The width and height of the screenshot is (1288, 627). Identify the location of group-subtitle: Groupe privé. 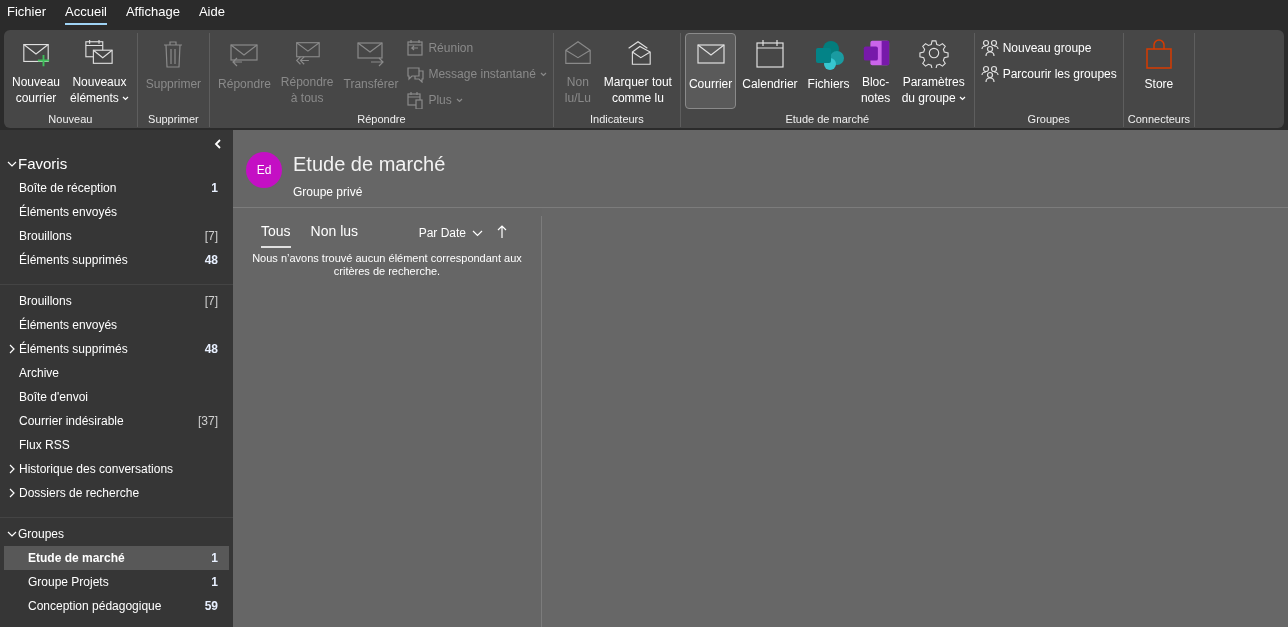
(328, 192).